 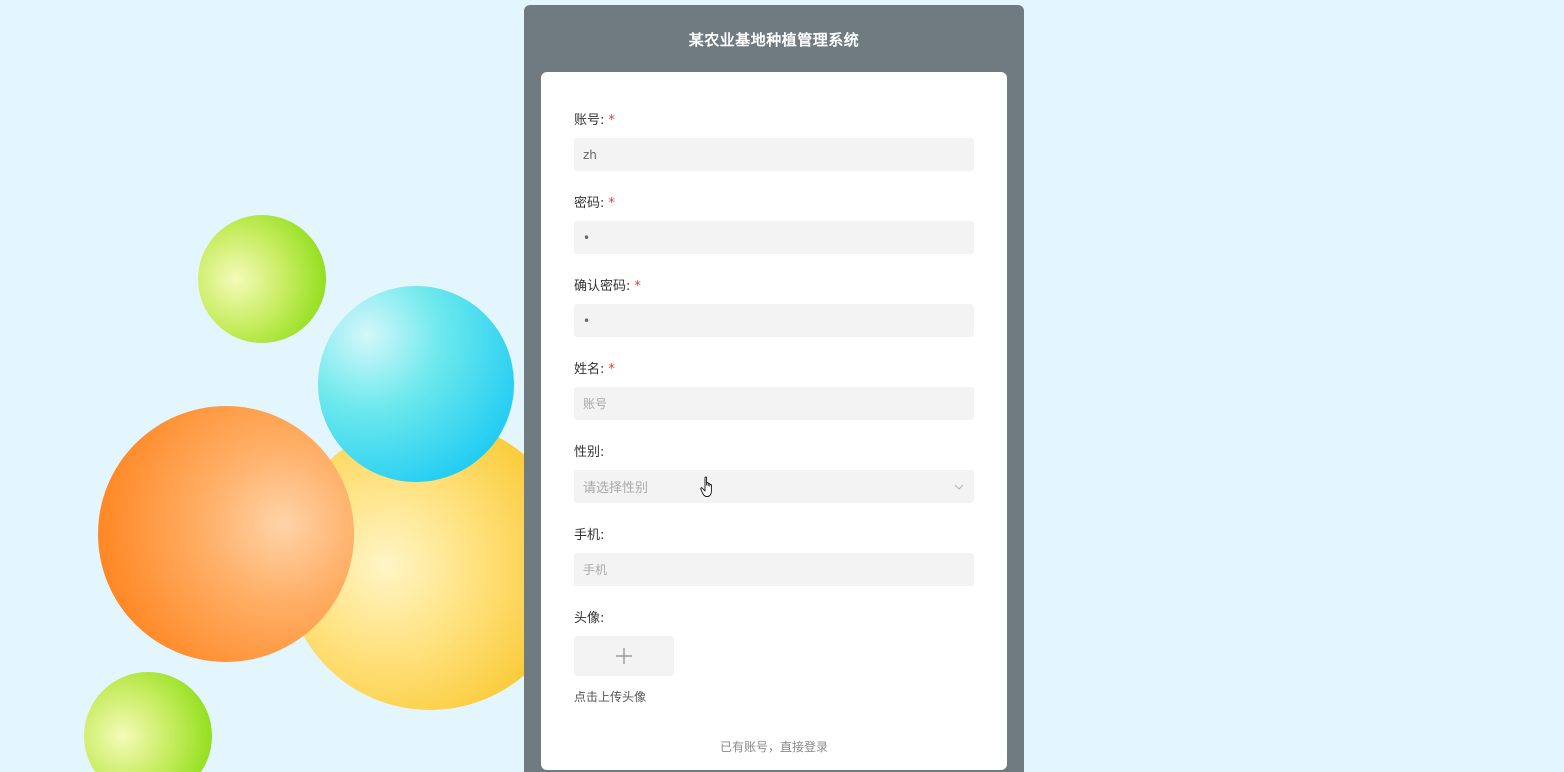 What do you see at coordinates (959, 487) in the screenshot?
I see `chevron-down-icon` at bounding box center [959, 487].